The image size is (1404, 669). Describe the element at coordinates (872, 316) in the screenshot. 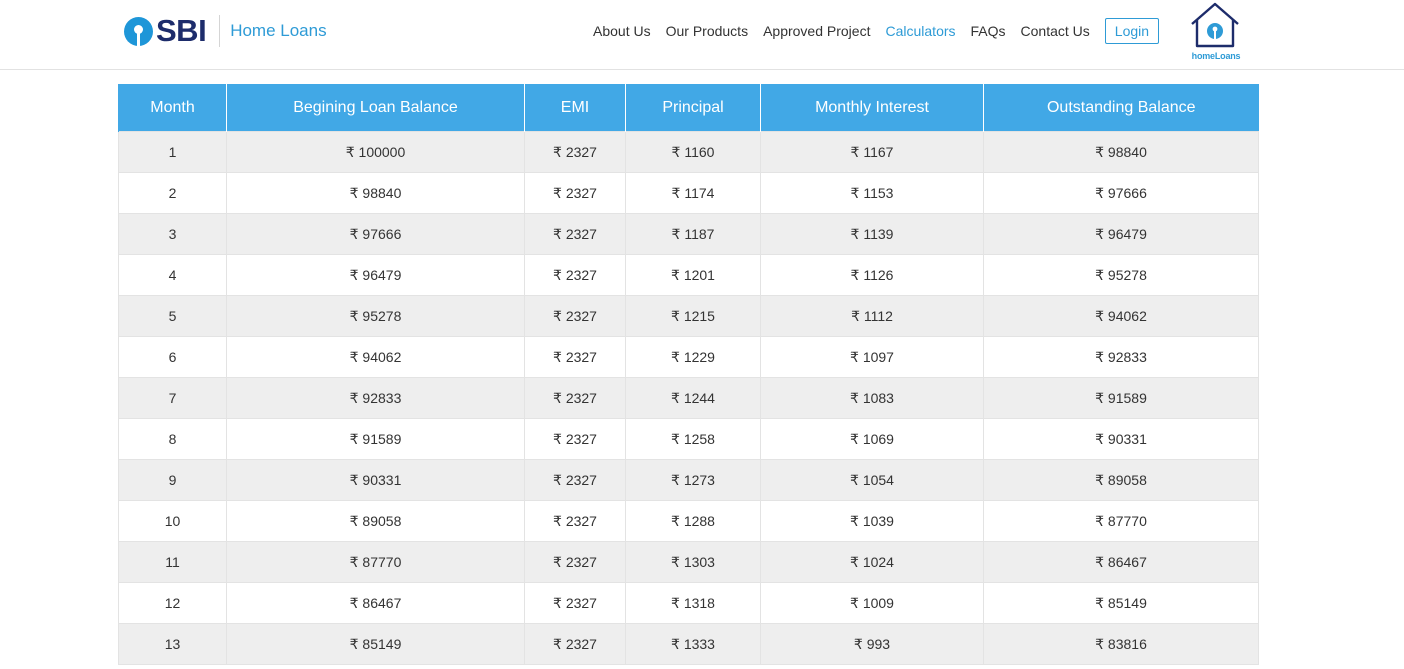

I see `cell-monthly-interest: ₹ 1112` at that location.